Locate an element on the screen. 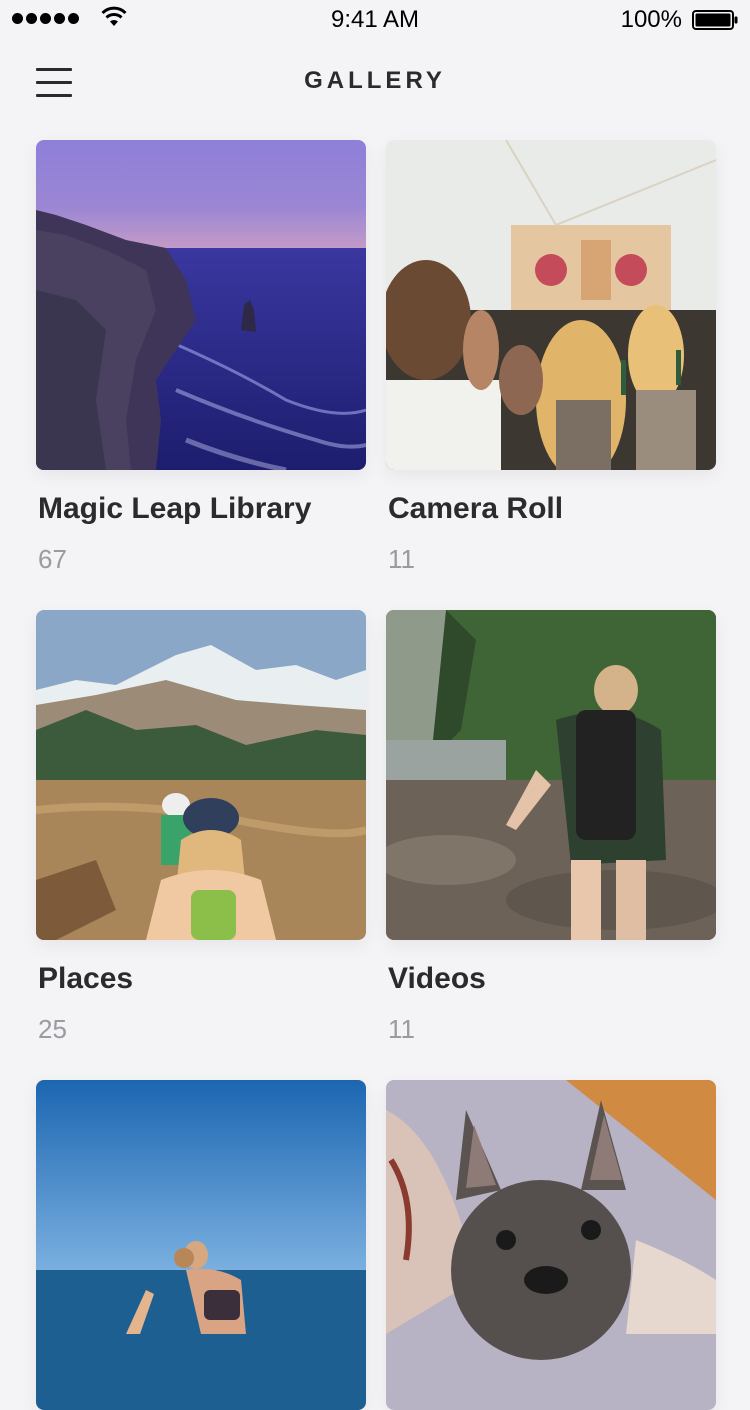  album-card-dog is located at coordinates (551, 1245).